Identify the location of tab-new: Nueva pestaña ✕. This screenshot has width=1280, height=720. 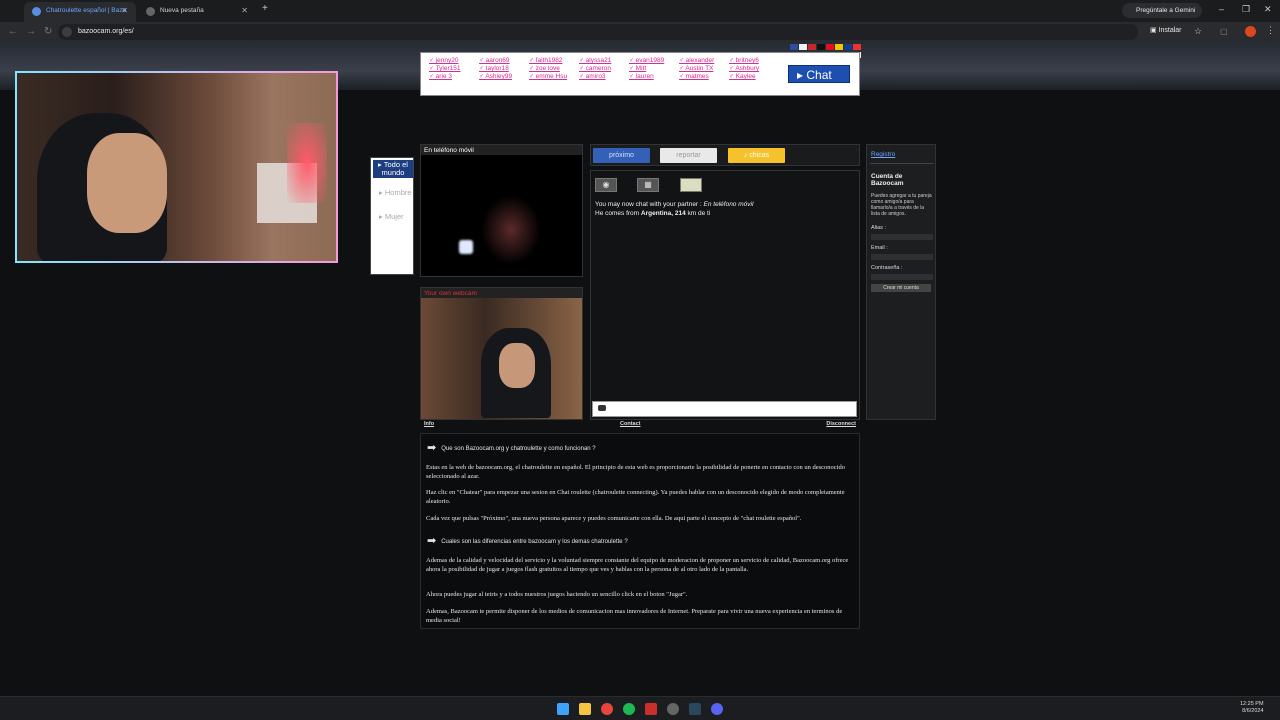
(197, 12).